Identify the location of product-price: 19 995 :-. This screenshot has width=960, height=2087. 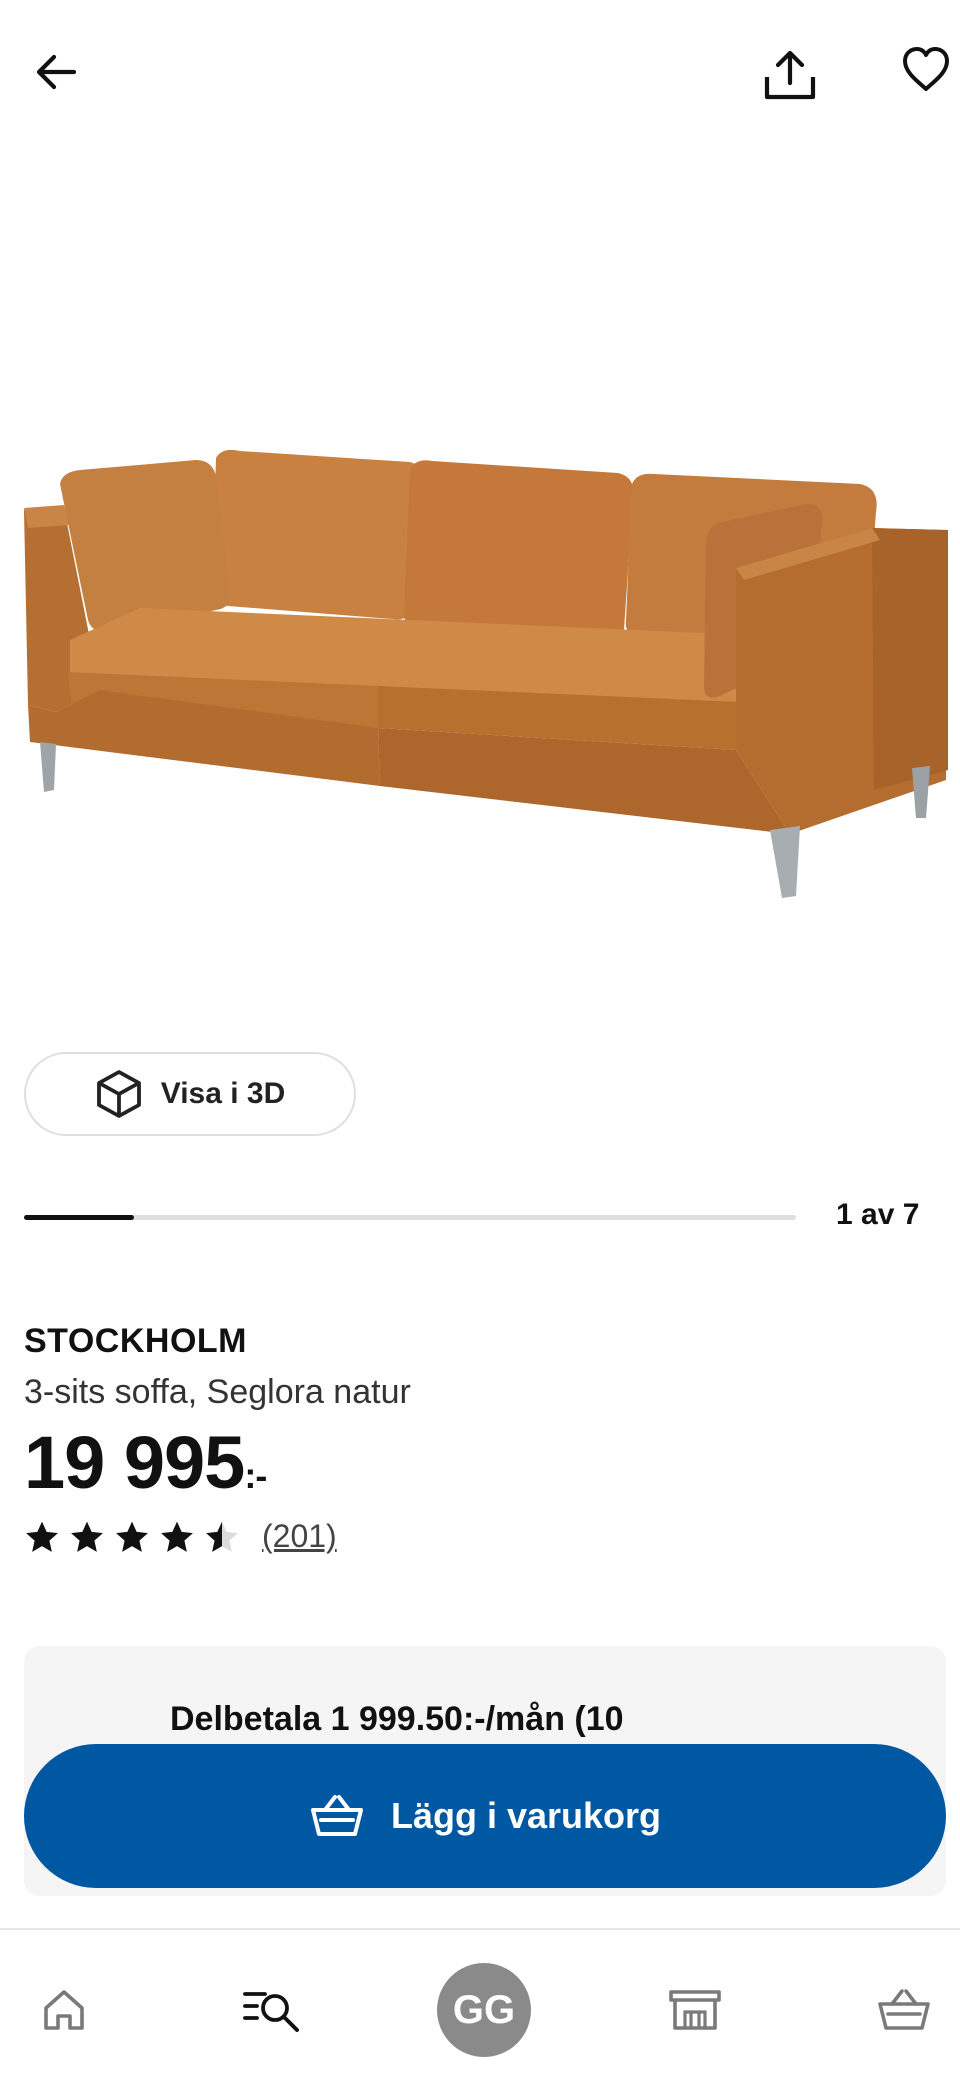
(145, 1462).